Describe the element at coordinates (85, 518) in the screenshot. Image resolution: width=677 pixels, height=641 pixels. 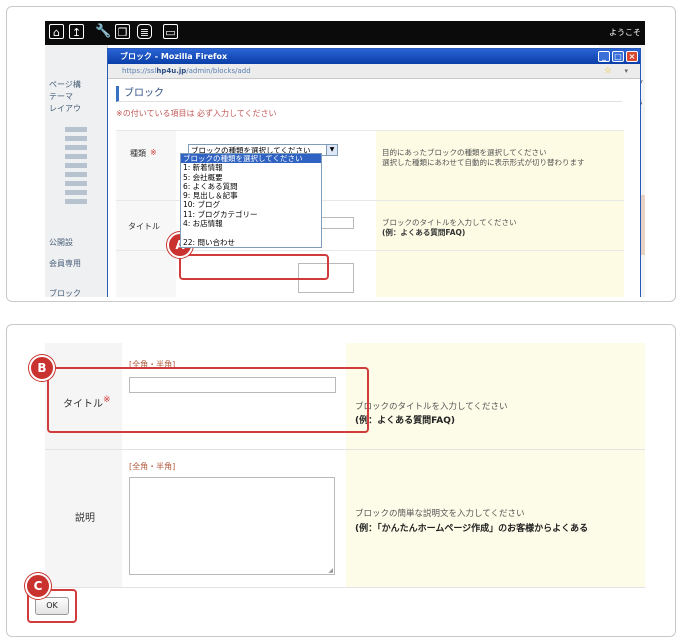
I see `desc-label: 説明` at that location.